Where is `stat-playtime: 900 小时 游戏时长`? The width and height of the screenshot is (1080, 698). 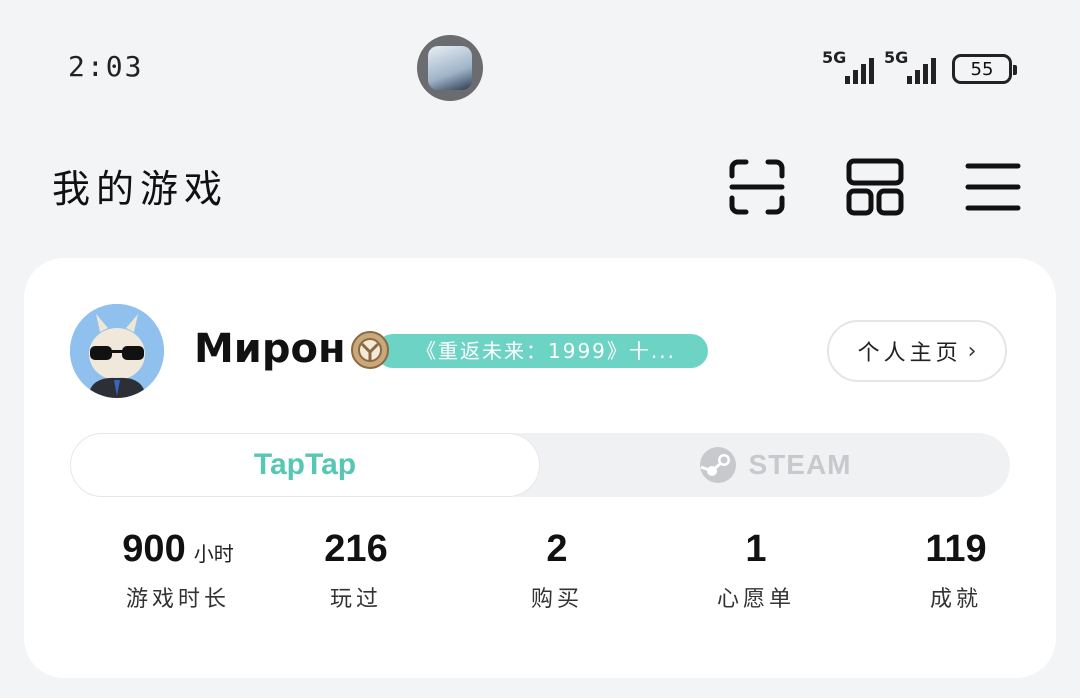 stat-playtime: 900 小时 游戏时长 is located at coordinates (178, 570).